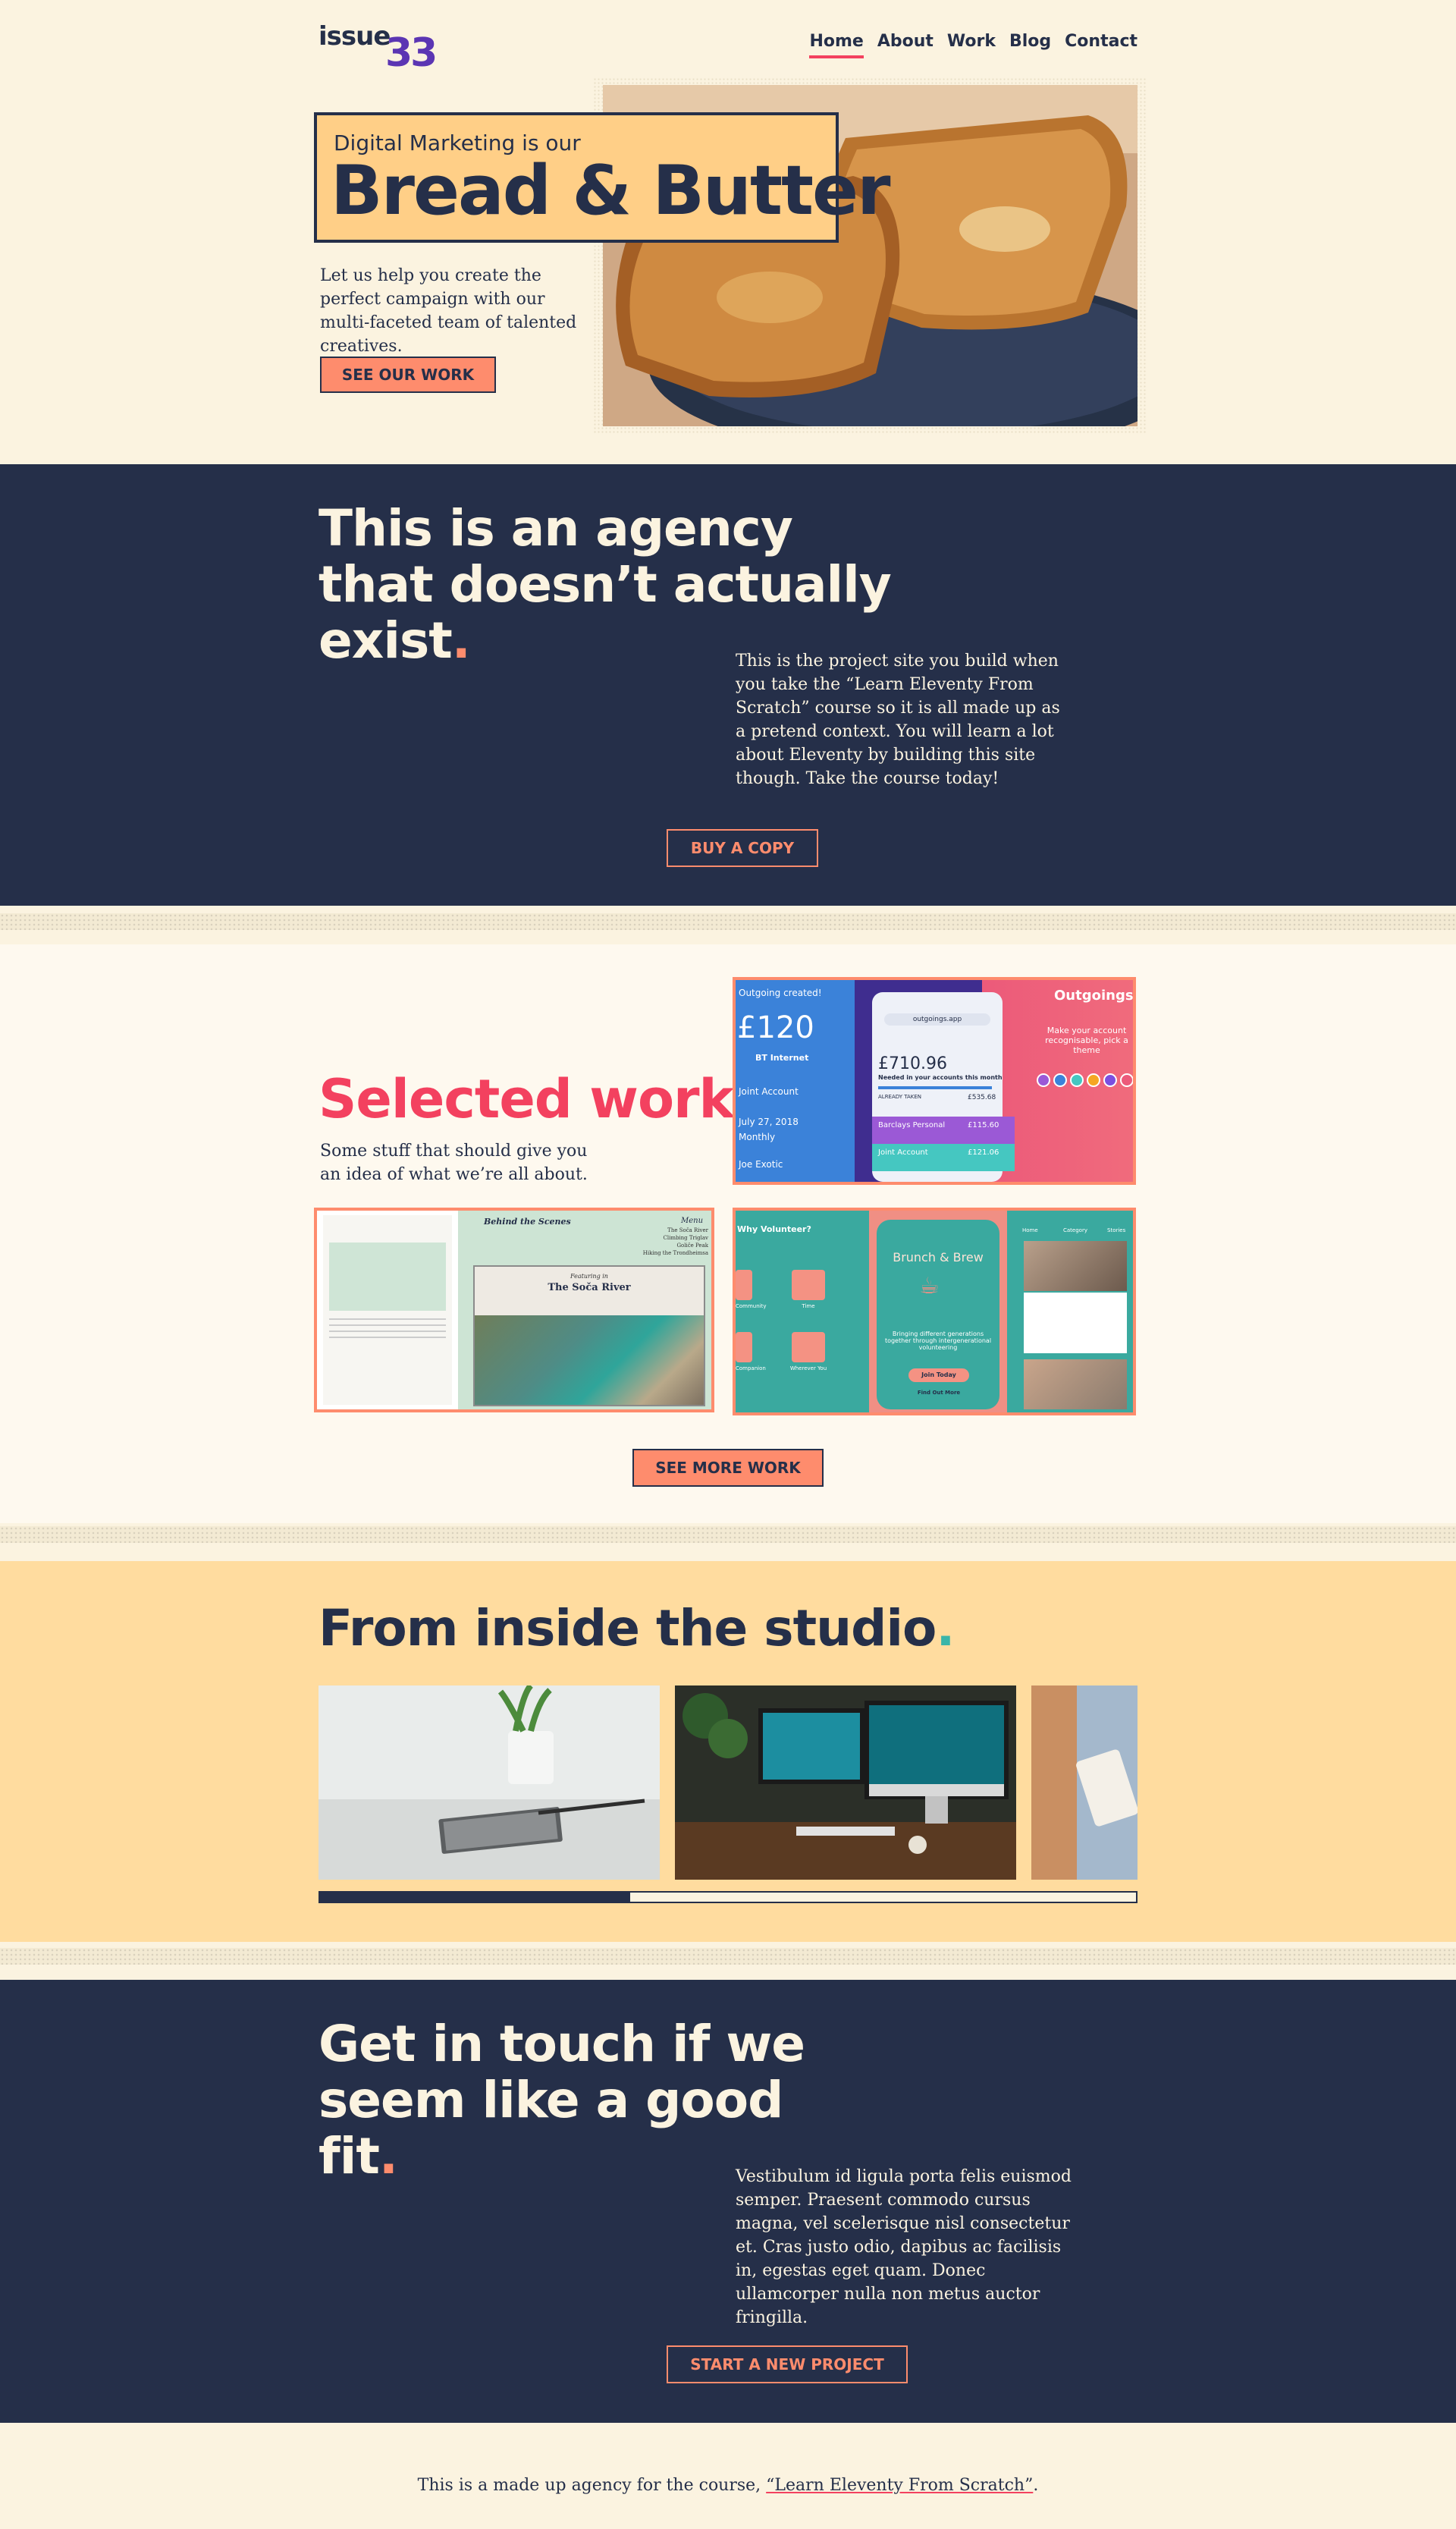 Image resolution: width=1456 pixels, height=2529 pixels. What do you see at coordinates (387, 1277) in the screenshot?
I see `card2-left-green-block` at bounding box center [387, 1277].